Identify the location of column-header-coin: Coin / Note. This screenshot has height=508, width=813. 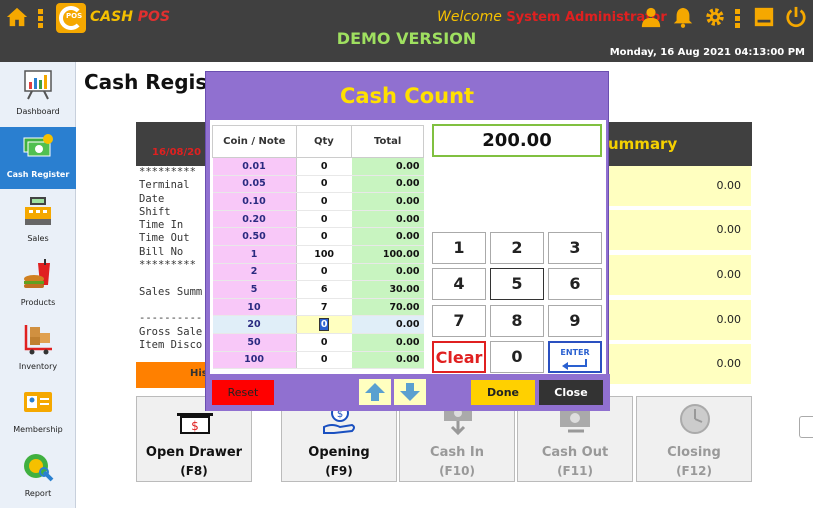
(254, 141).